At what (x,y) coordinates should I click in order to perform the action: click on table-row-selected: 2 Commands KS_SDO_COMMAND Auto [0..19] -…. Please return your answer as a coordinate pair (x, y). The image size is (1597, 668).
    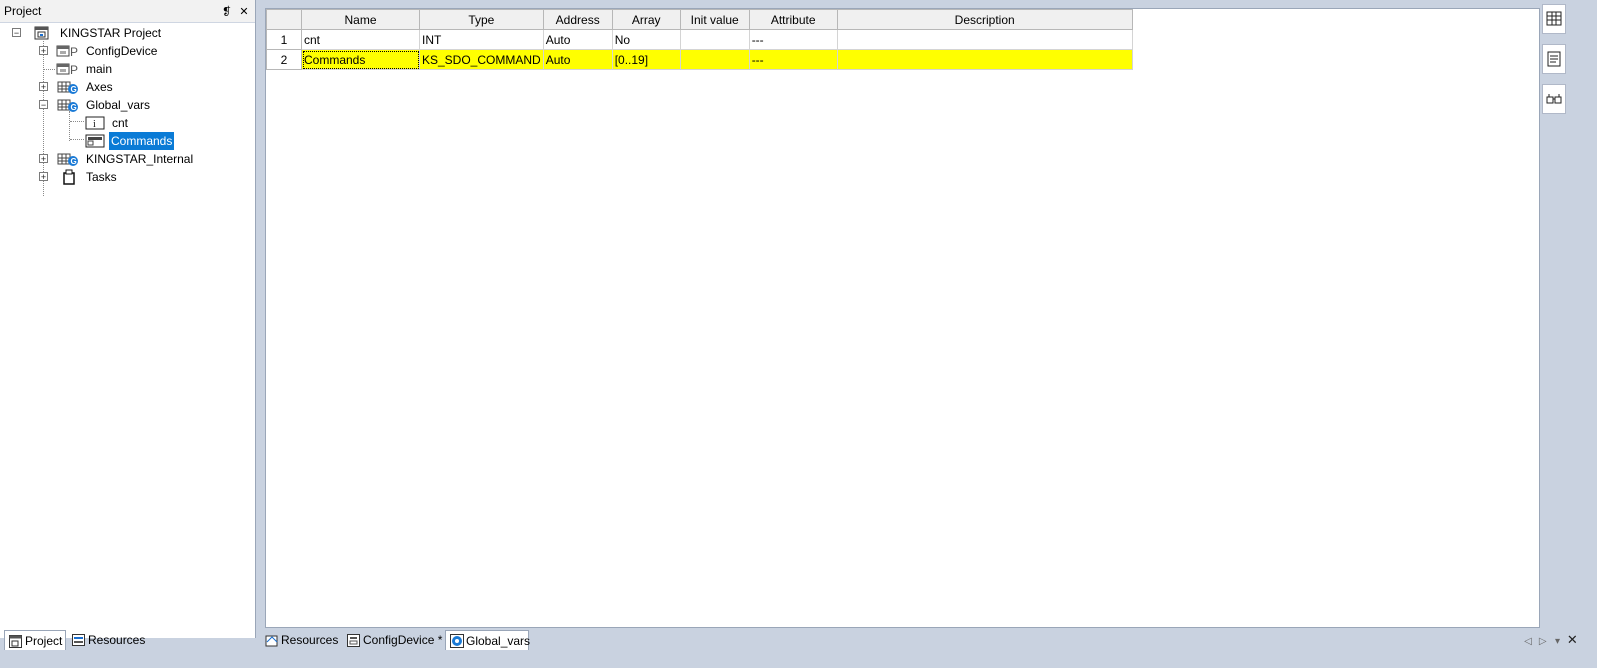
    Looking at the image, I should click on (699, 59).